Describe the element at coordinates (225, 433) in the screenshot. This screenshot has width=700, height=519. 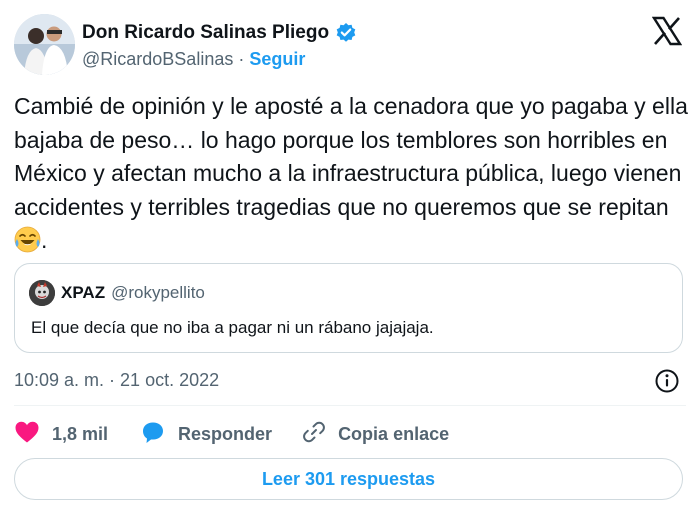
I see `reply-label: Responder` at that location.